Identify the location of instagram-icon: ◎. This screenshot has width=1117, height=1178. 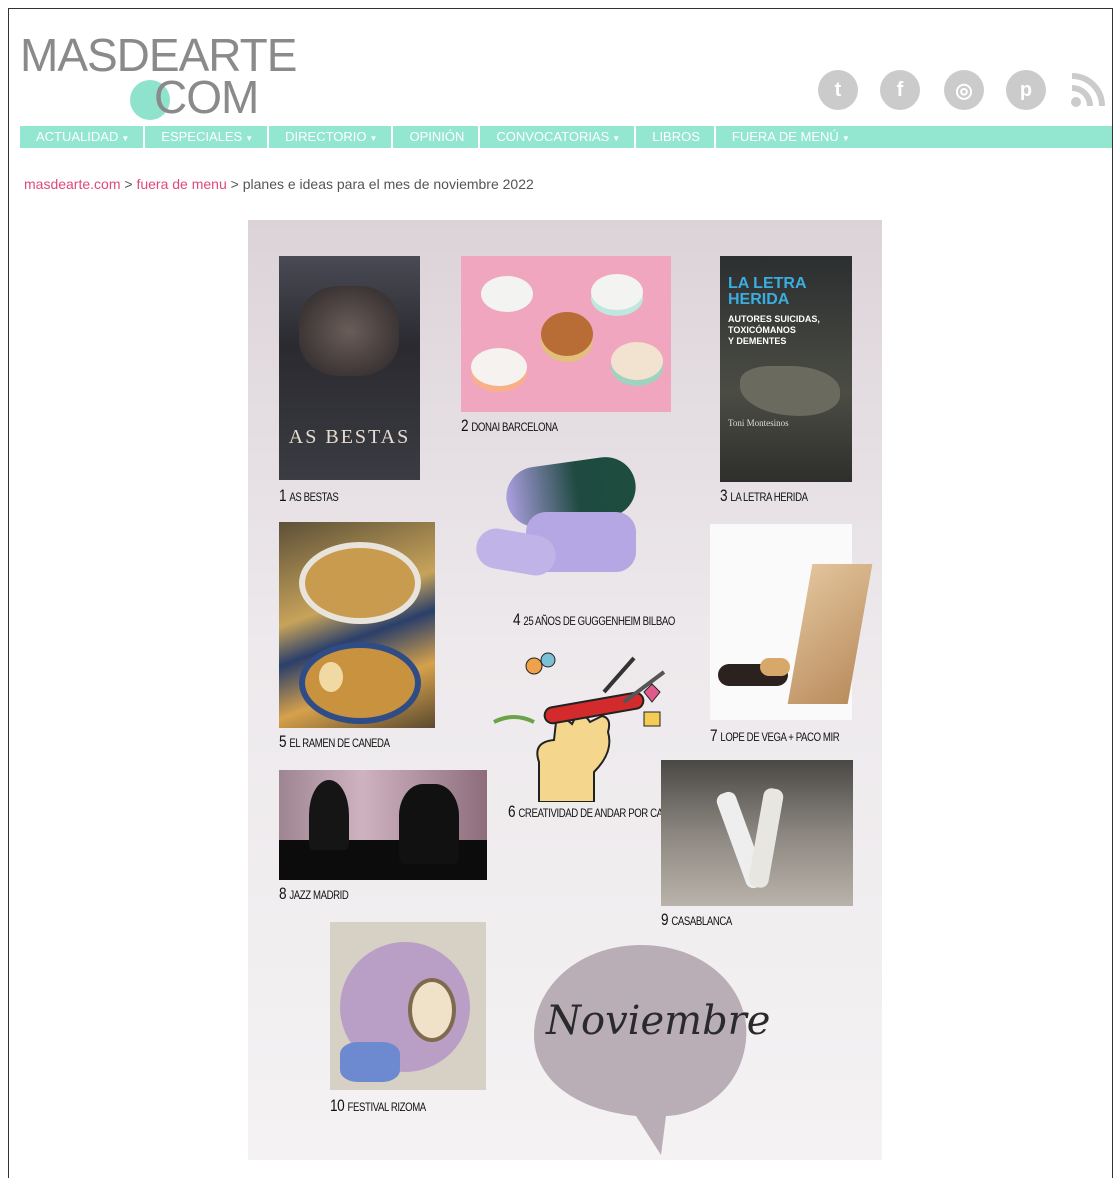
(964, 90).